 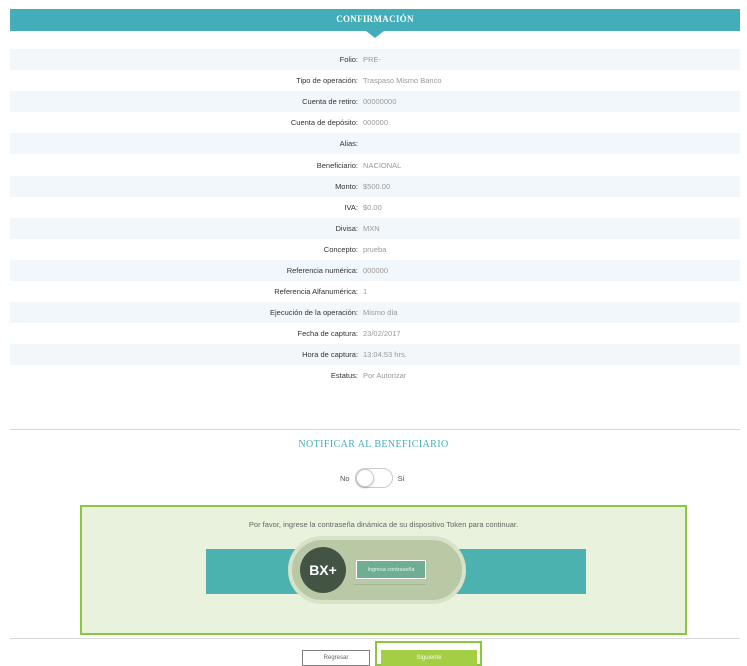 I want to click on detail-label: Fecha de captura:, so click(x=327, y=334).